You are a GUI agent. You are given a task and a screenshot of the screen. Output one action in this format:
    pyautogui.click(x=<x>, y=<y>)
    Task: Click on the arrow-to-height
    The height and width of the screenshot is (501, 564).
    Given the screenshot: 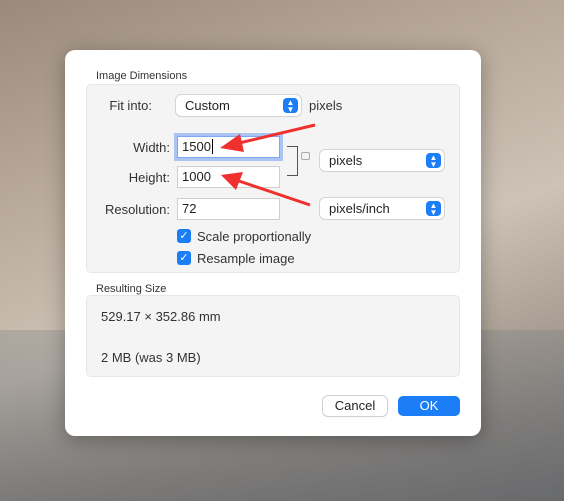 What is the action you would take?
    pyautogui.click(x=266, y=189)
    